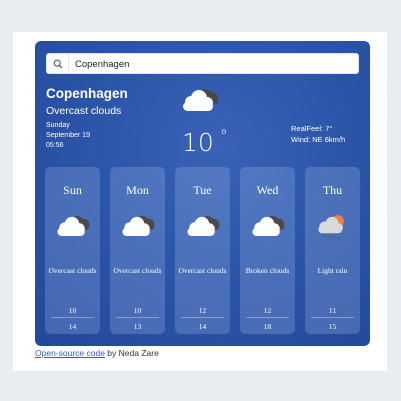 The width and height of the screenshot is (401, 401). I want to click on temperature-value: 10, so click(198, 142).